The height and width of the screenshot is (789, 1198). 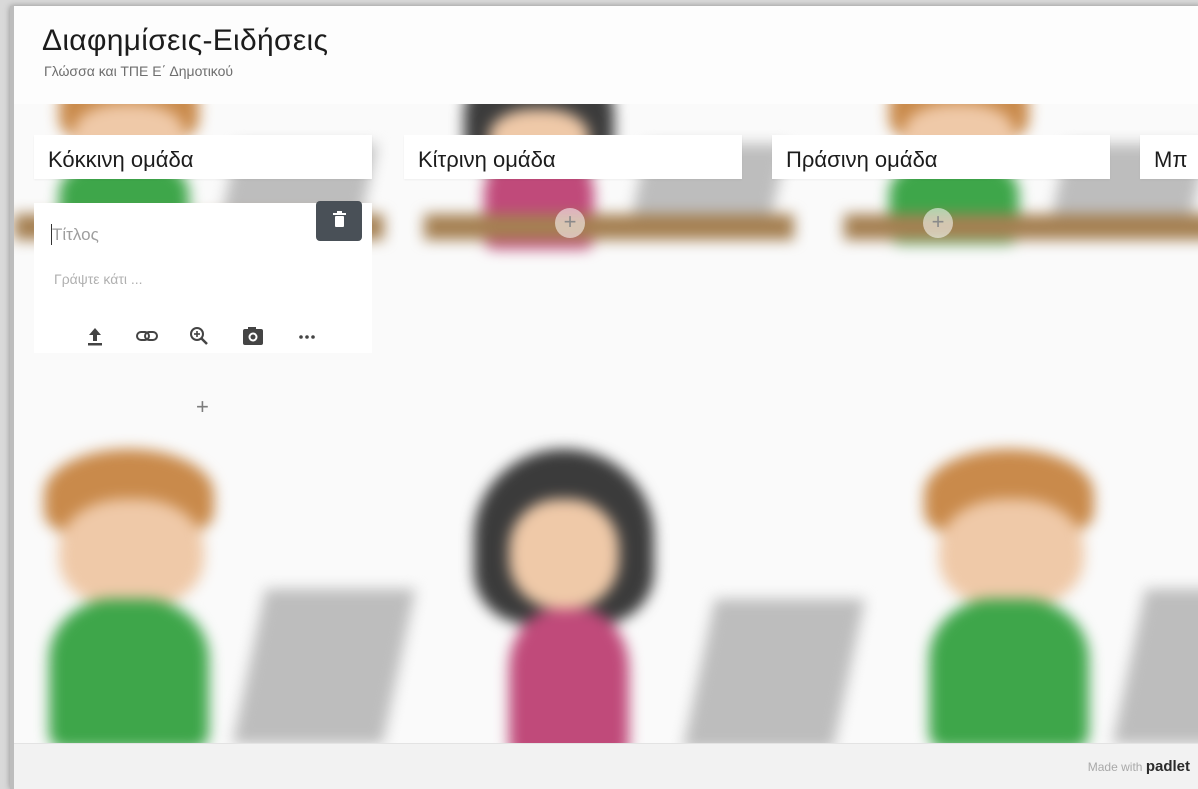 I want to click on padlet-logo: padlet, so click(x=1167, y=766).